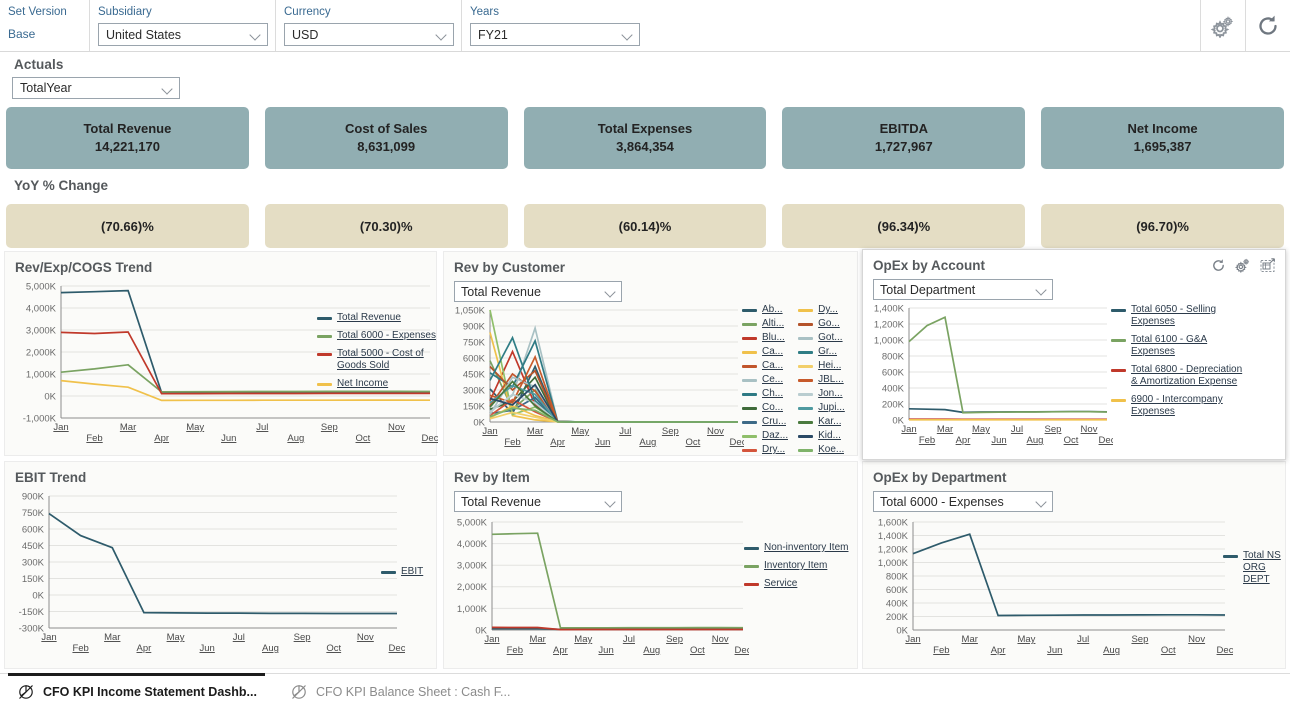 This screenshot has width=1290, height=709. I want to click on legend-item: Total 6000 - Expenses, so click(376, 336).